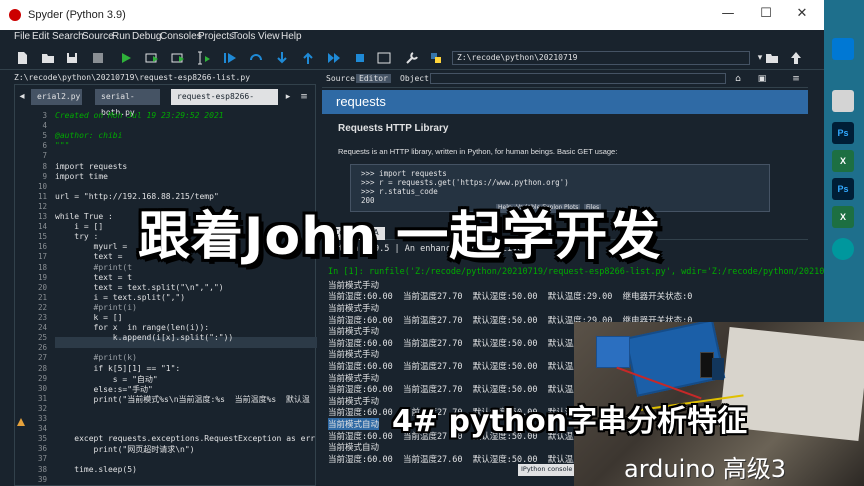  What do you see at coordinates (77, 237) in the screenshot?
I see `code-line: try :` at bounding box center [77, 237].